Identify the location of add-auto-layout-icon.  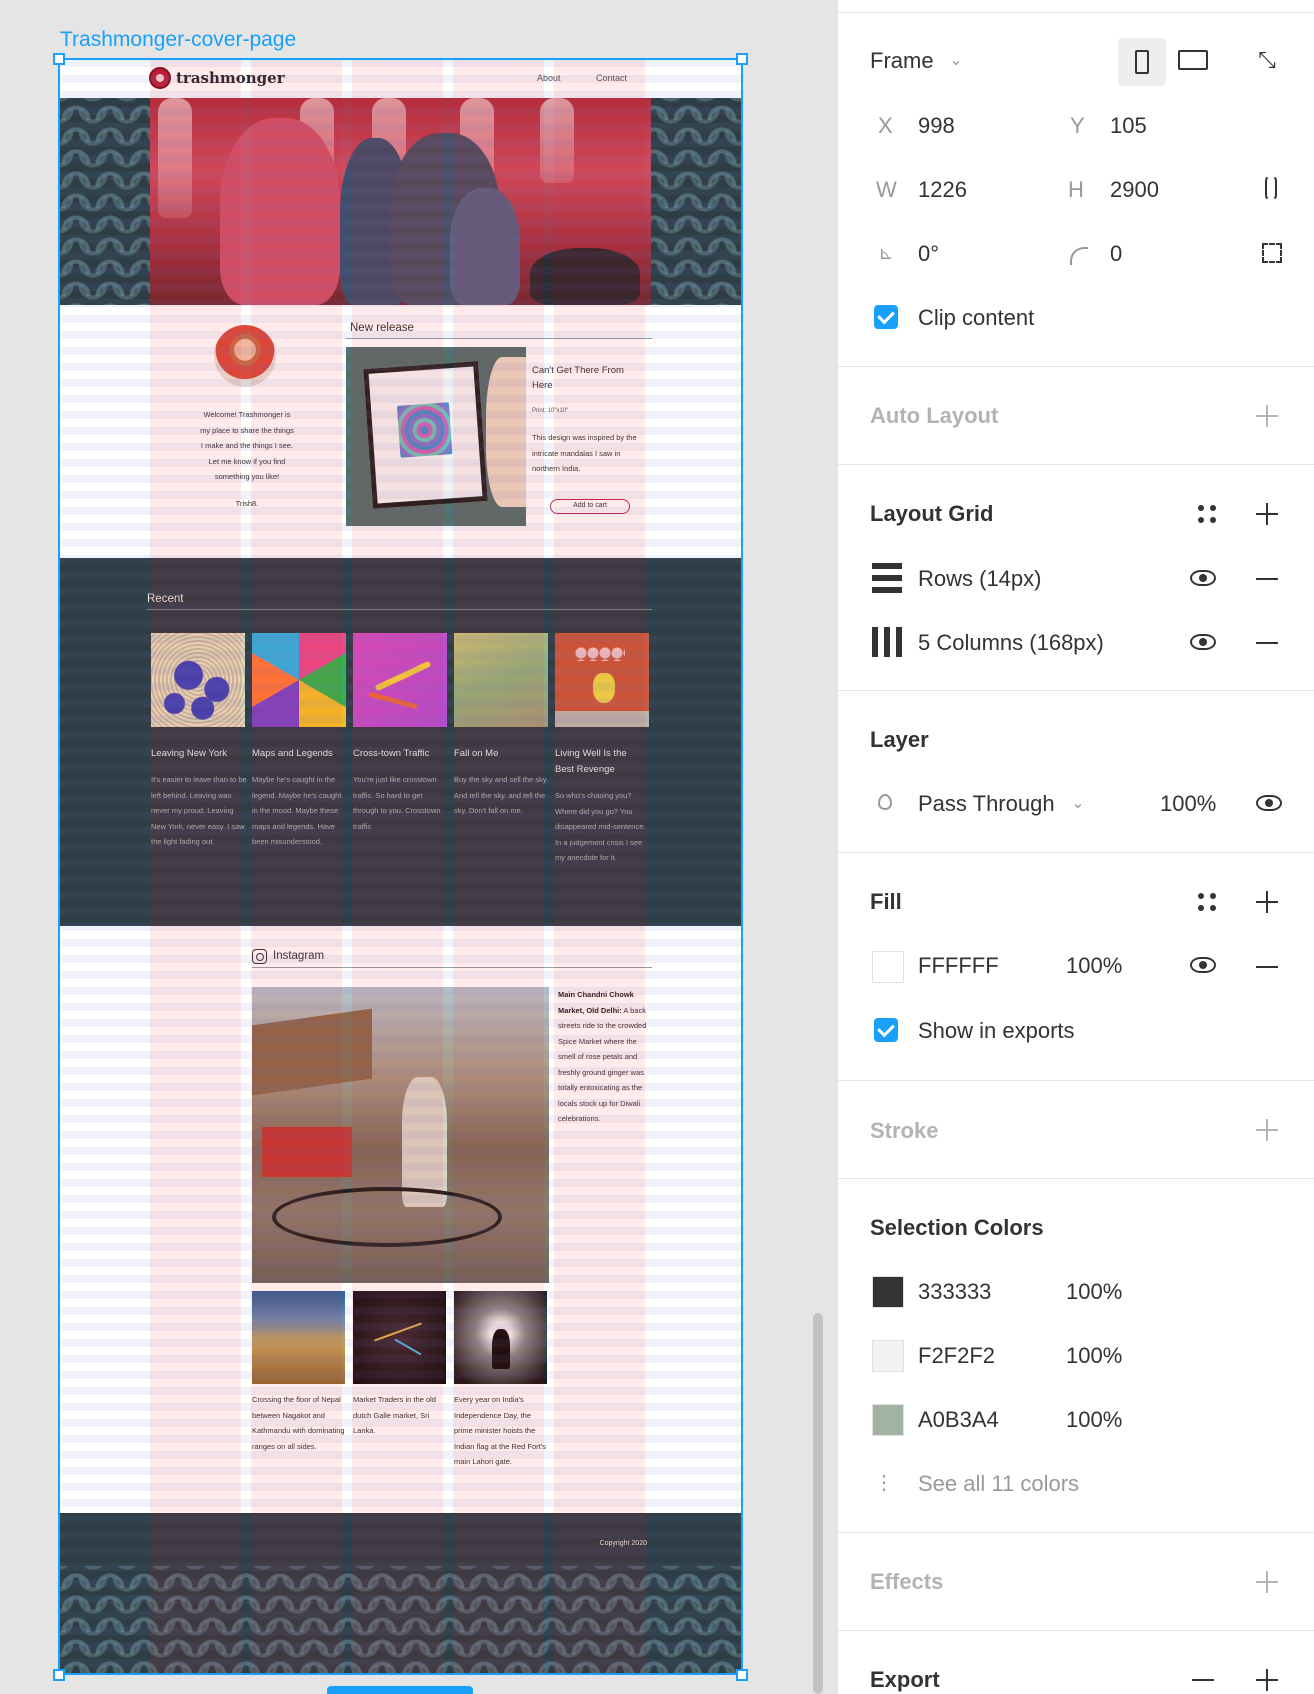
(1267, 416).